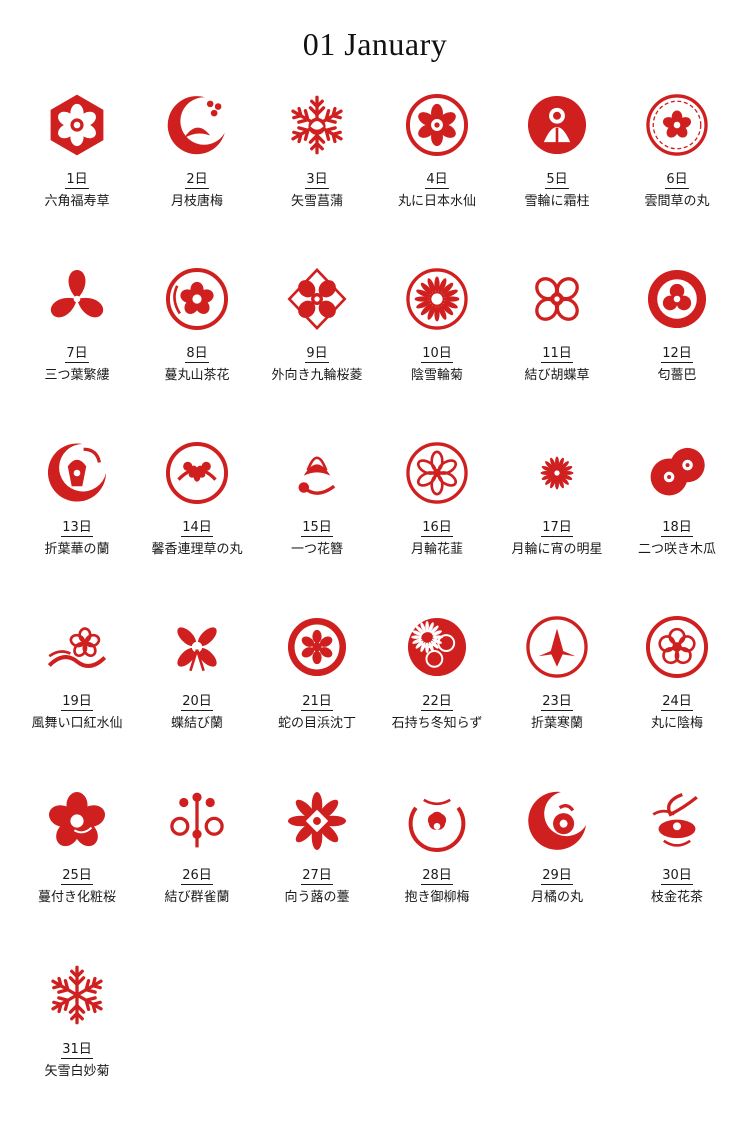 The width and height of the screenshot is (750, 1136). I want to click on day-link: 18日, so click(677, 528).